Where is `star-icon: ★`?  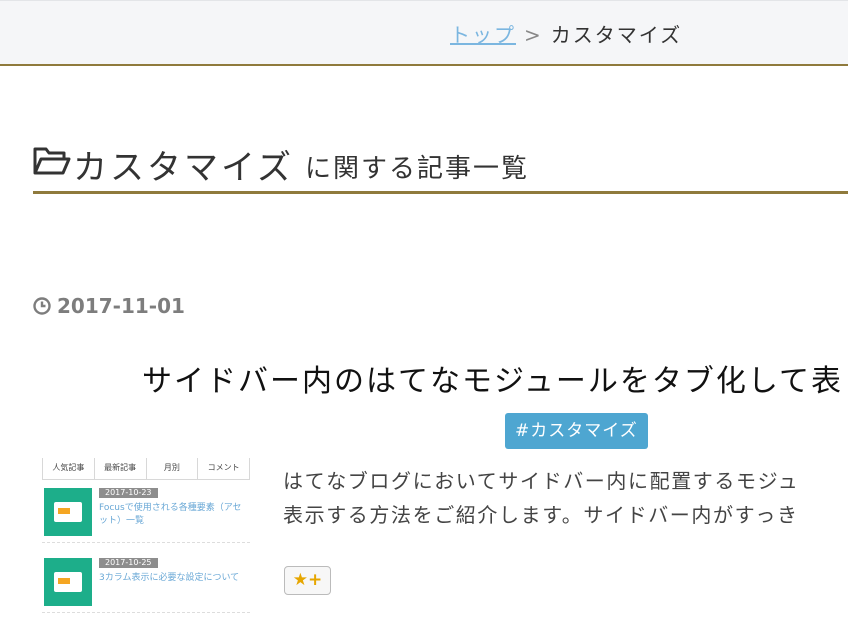 star-icon: ★ is located at coordinates (300, 580).